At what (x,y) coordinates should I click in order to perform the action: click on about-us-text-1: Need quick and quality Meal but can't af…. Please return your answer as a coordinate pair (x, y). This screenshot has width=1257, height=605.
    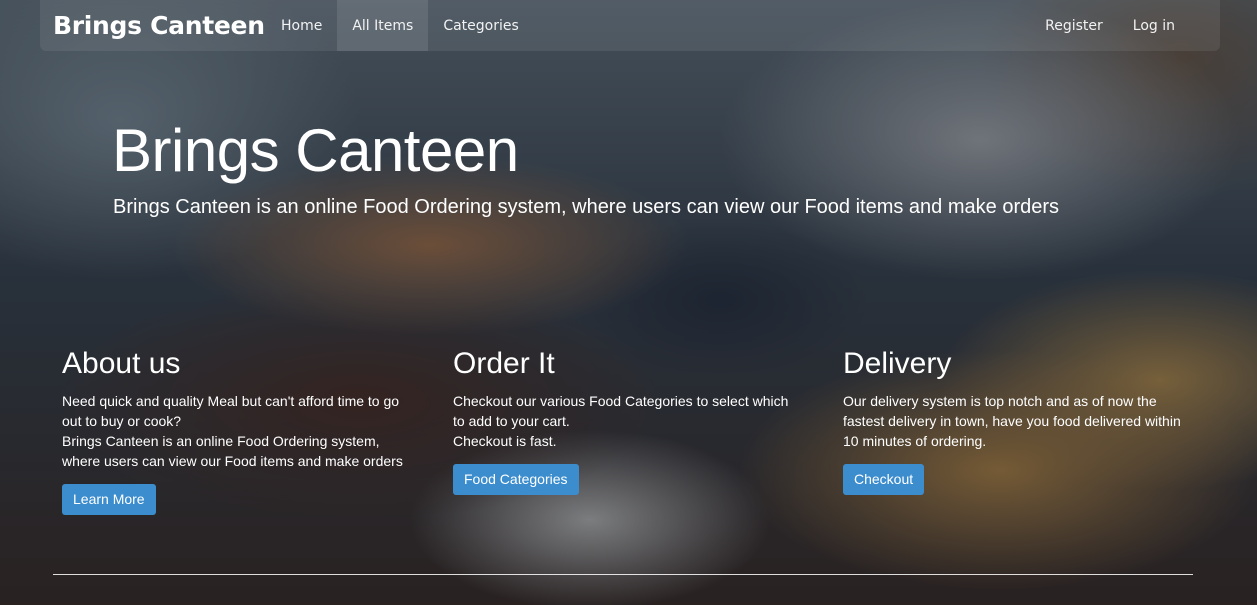
    Looking at the image, I should click on (231, 411).